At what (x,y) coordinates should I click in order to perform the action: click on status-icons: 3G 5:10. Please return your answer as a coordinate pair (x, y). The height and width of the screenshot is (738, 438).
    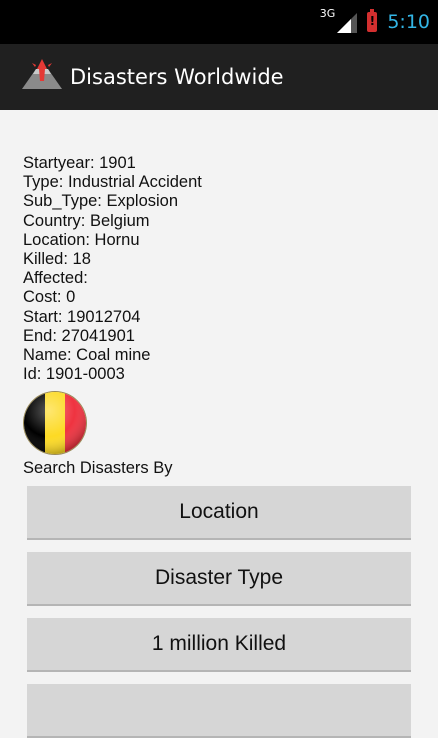
    Looking at the image, I should click on (375, 22).